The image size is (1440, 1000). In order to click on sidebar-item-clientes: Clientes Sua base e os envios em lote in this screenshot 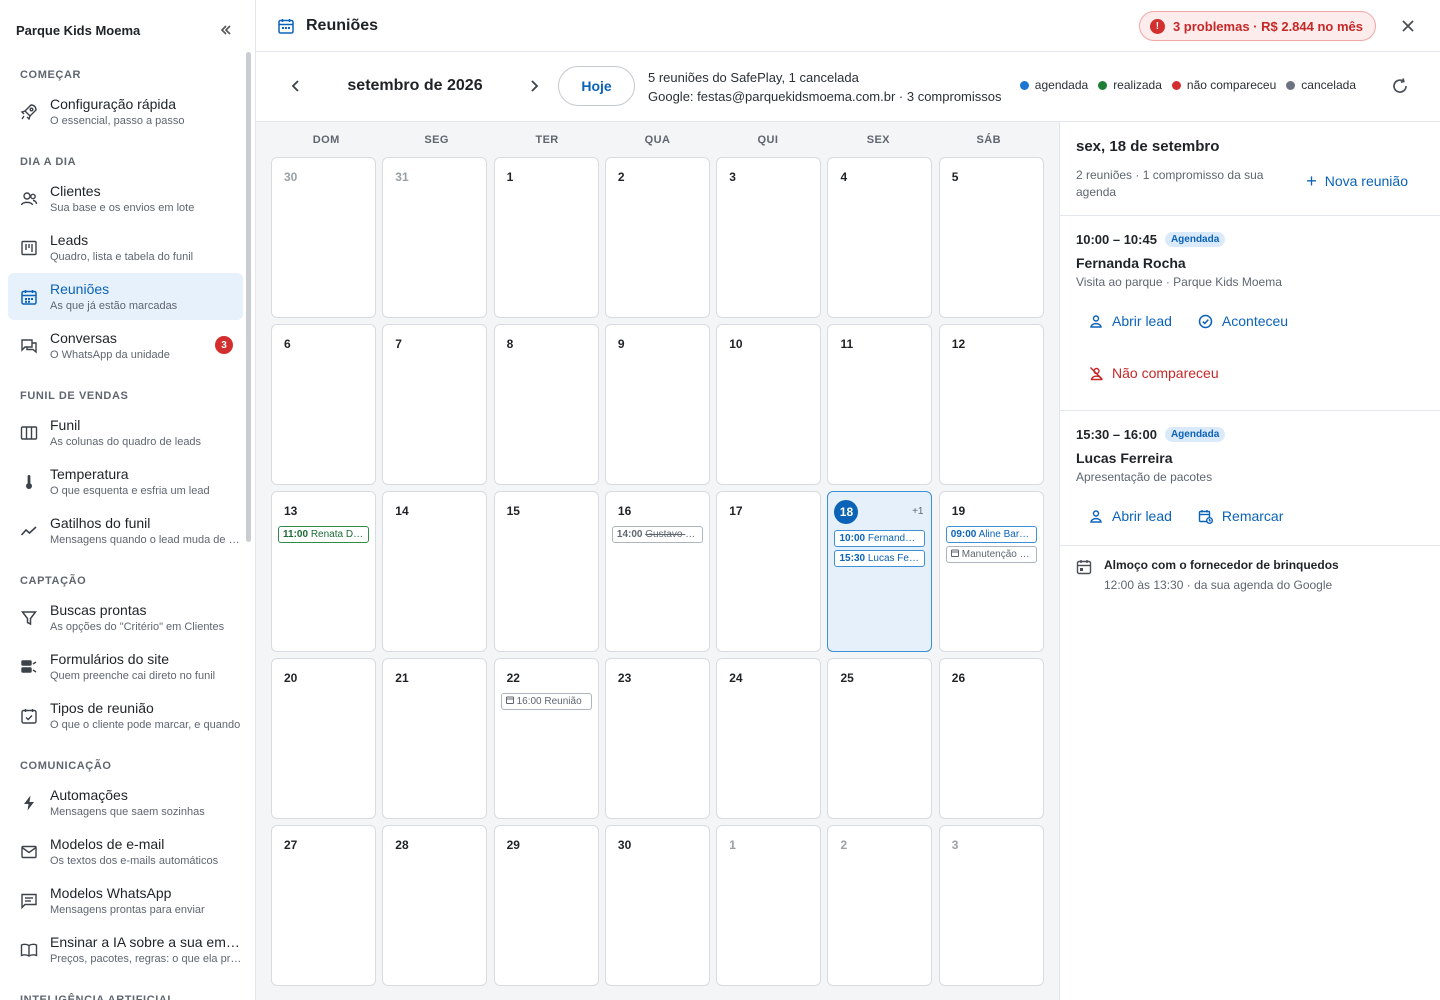, I will do `click(125, 198)`.